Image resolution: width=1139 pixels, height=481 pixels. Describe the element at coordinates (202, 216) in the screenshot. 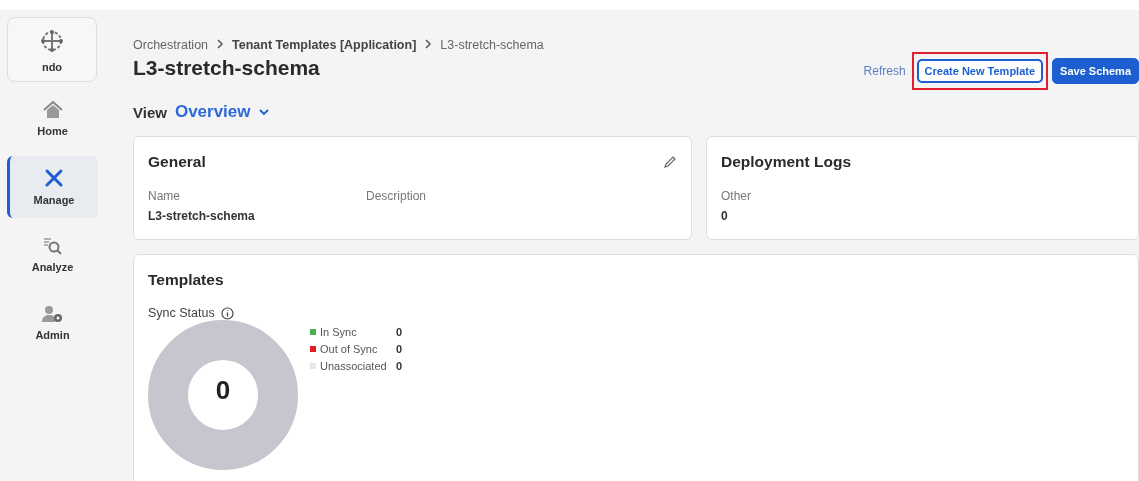

I see `field-value: L3-stretch-schema` at that location.